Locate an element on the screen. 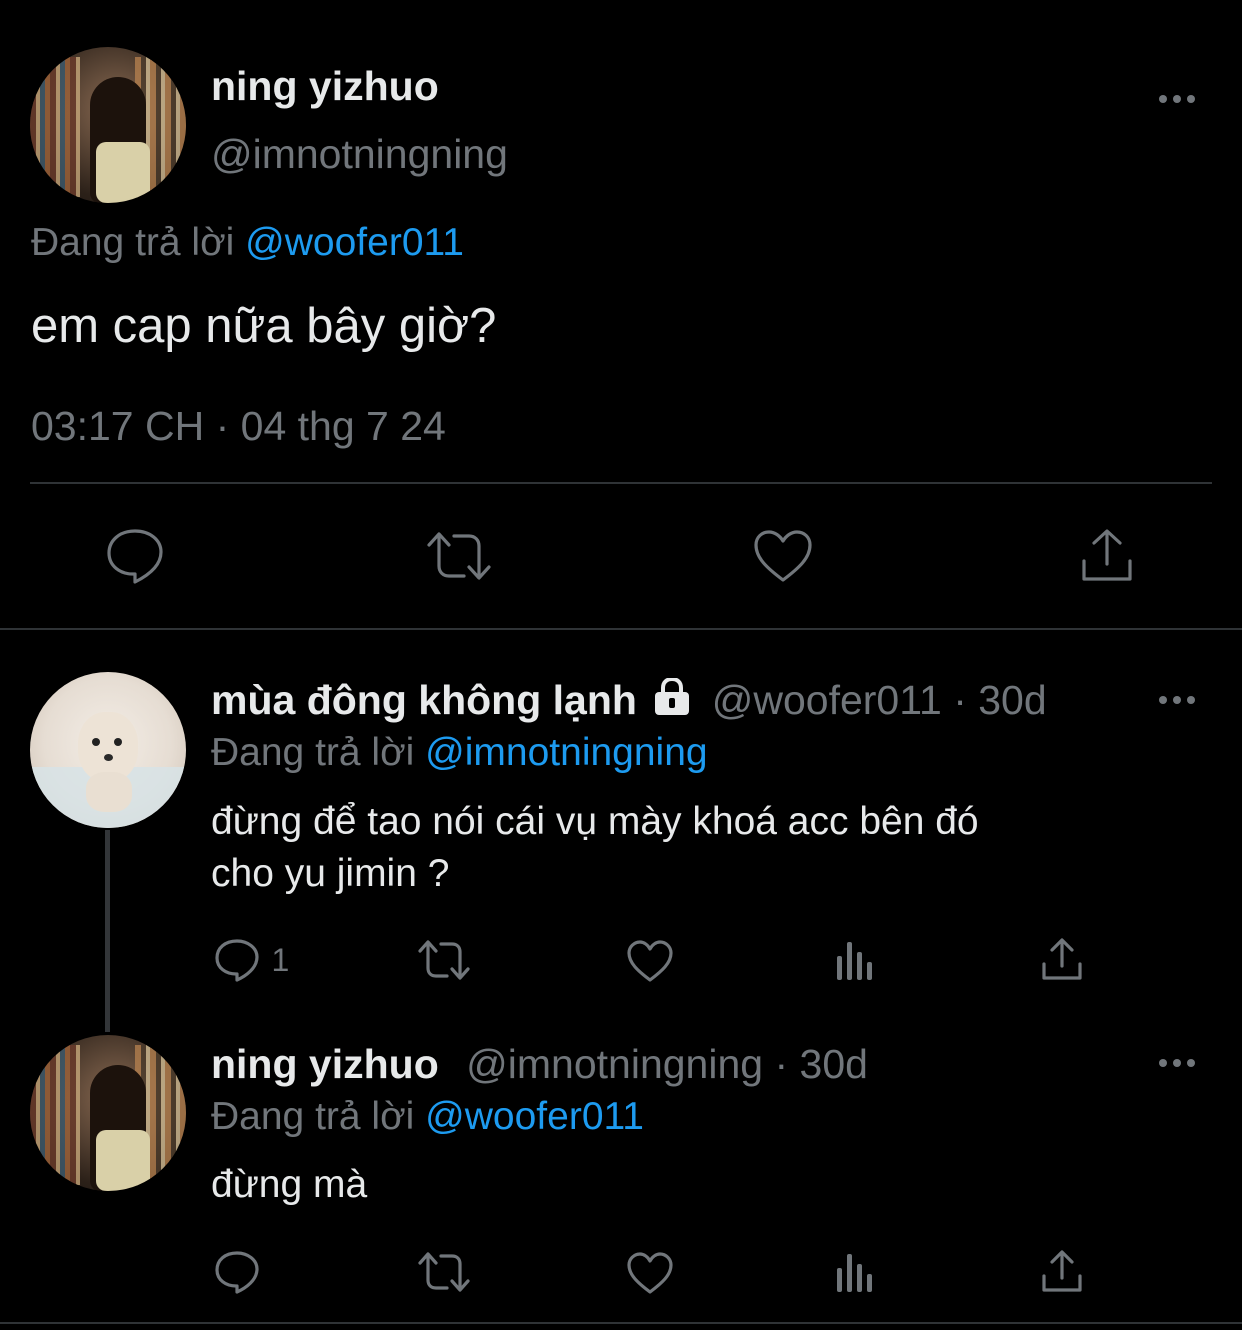 Image resolution: width=1242 pixels, height=1330 pixels. reply-context: Đang trả lời @imnotningning is located at coordinates (459, 753).